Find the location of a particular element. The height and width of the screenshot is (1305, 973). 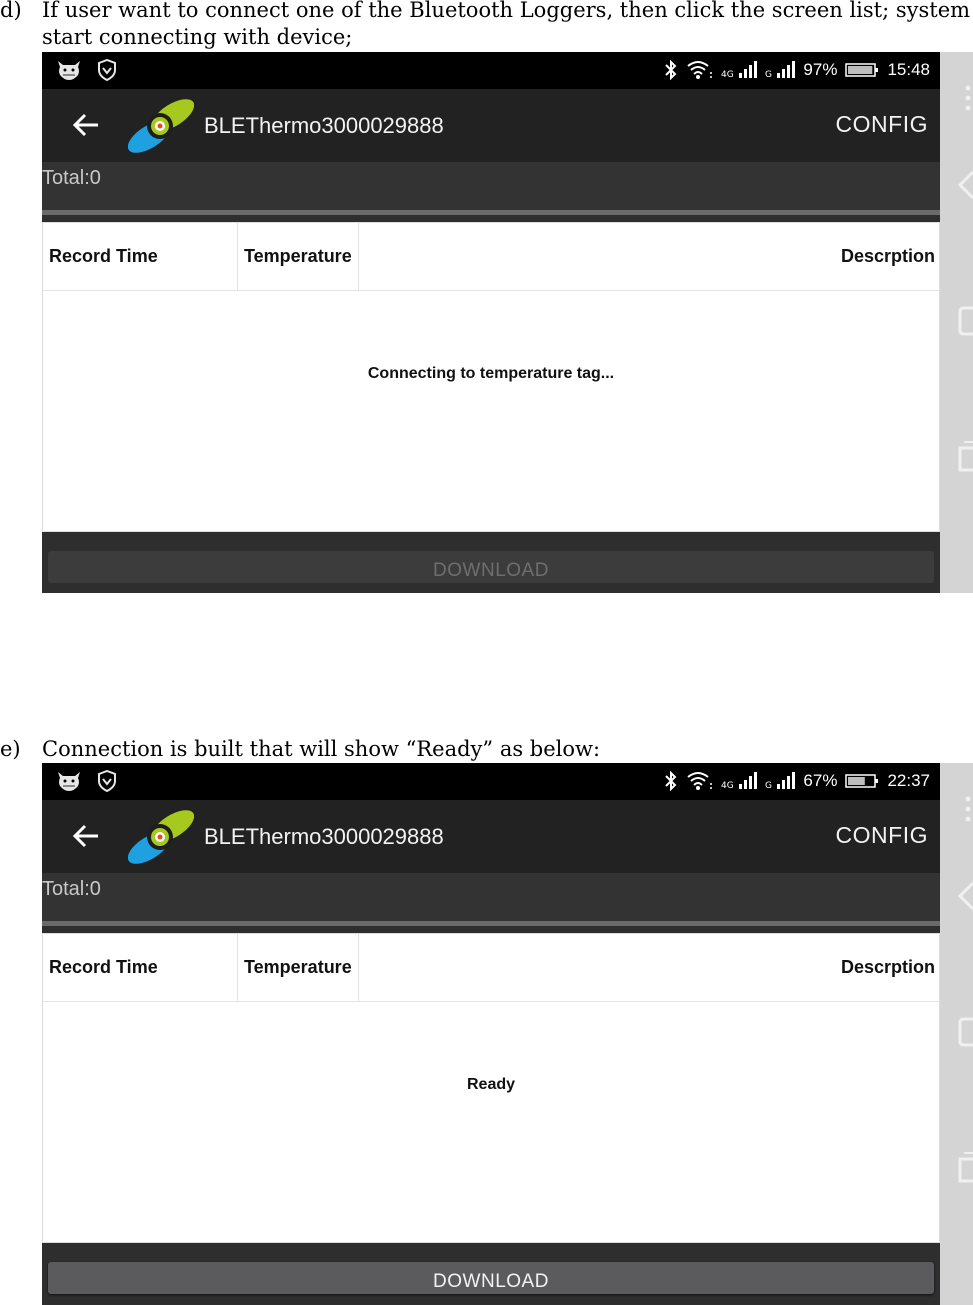

status-bar: 4G G 67% 22:37 is located at coordinates (491, 781).